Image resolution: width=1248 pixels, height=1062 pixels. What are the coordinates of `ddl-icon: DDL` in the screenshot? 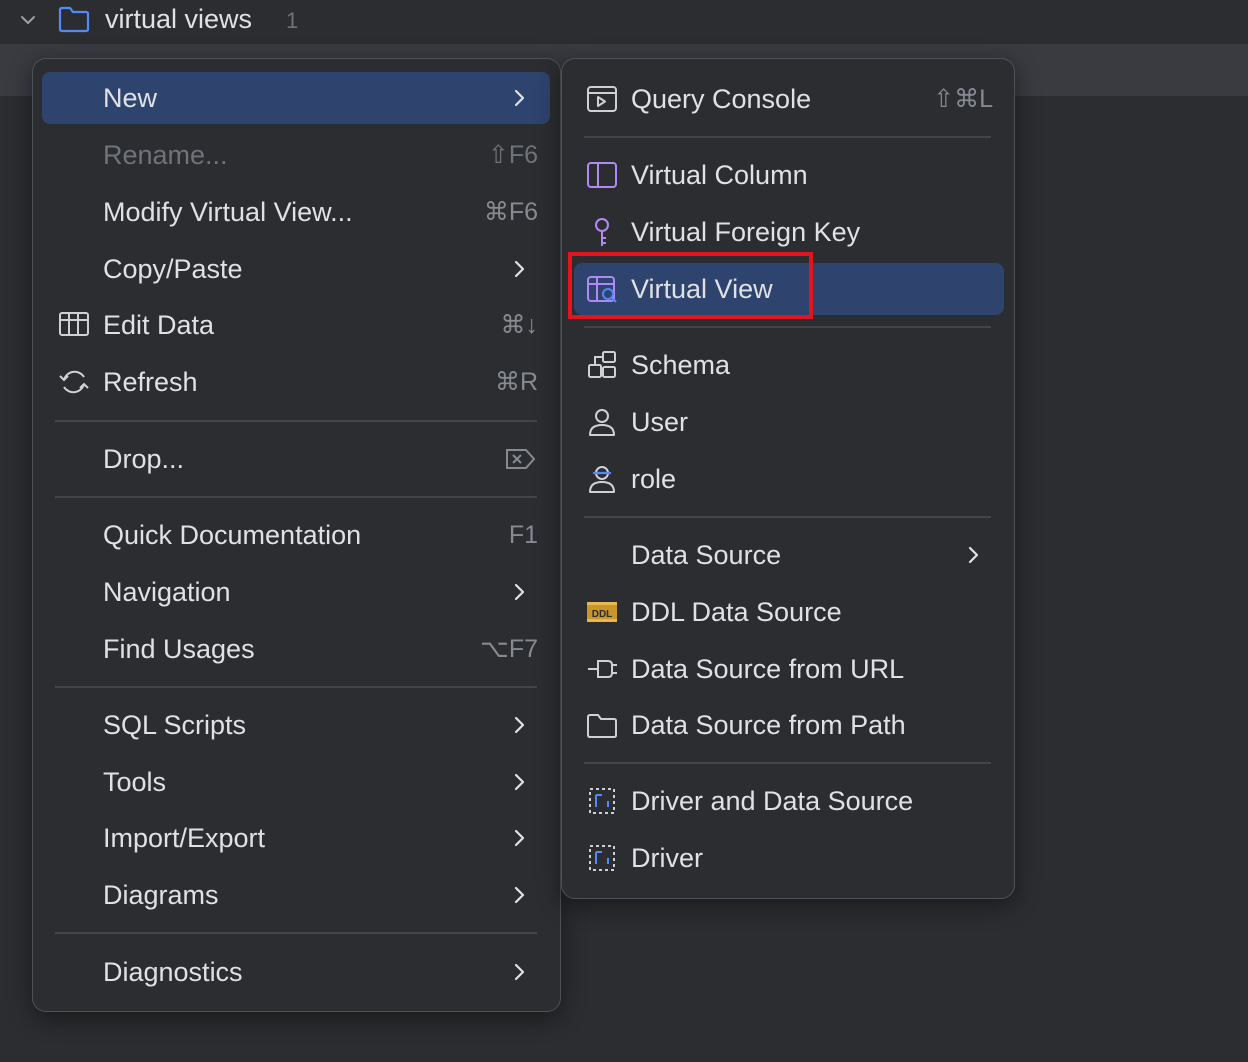 It's located at (602, 612).